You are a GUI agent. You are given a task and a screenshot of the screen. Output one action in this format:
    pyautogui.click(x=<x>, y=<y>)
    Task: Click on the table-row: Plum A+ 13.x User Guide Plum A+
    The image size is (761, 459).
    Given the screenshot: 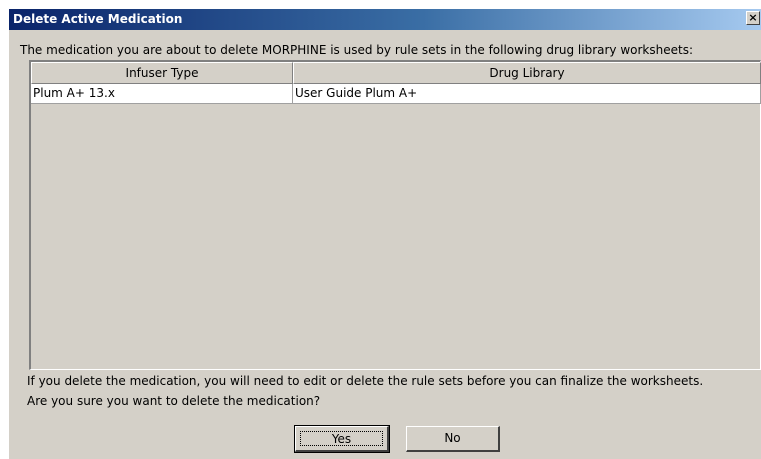 What is the action you would take?
    pyautogui.click(x=396, y=94)
    